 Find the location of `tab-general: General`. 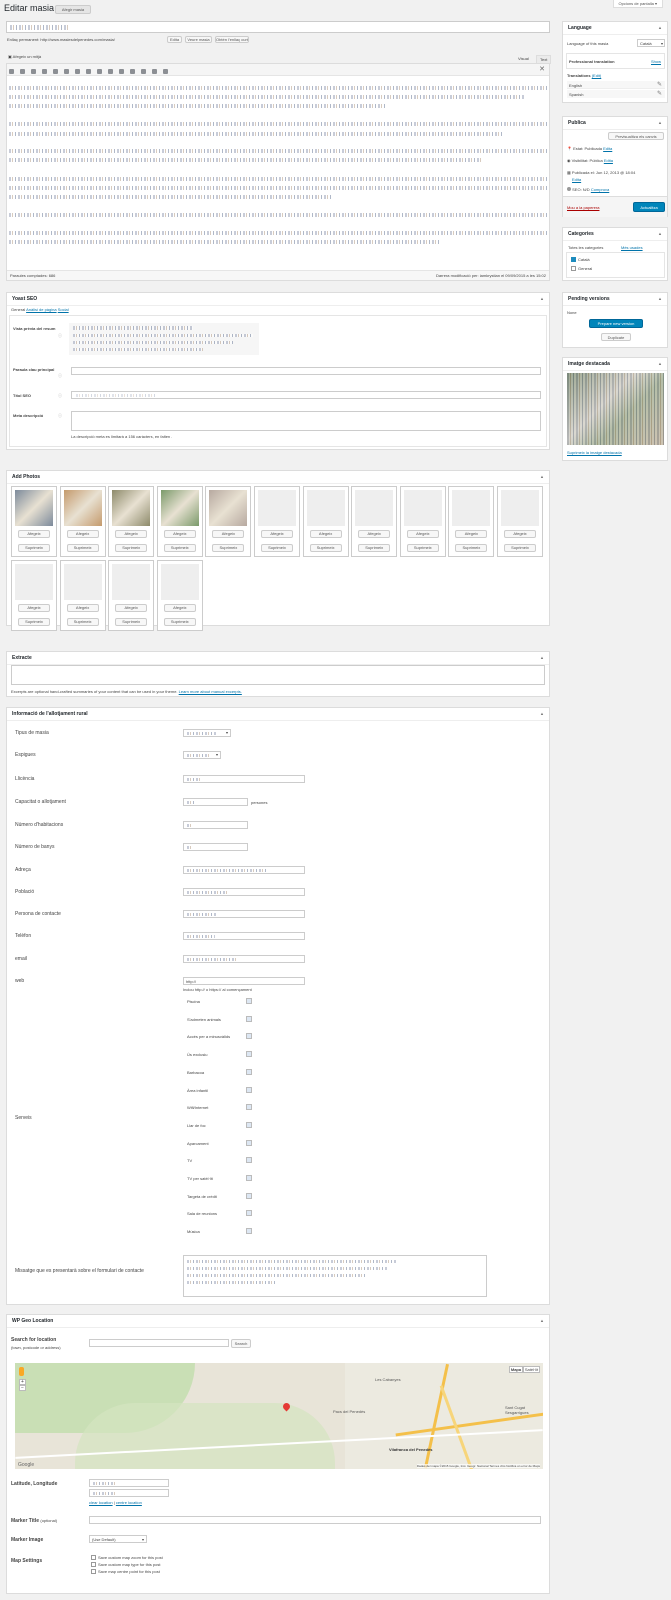

tab-general: General is located at coordinates (18, 309).